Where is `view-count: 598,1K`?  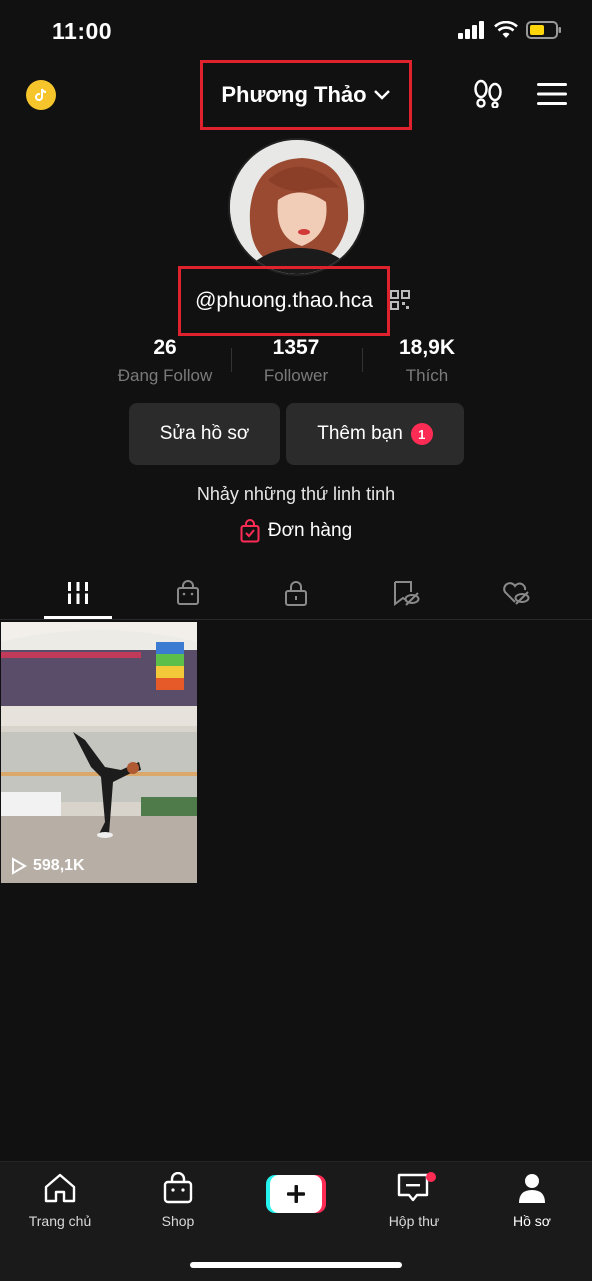 view-count: 598,1K is located at coordinates (48, 866).